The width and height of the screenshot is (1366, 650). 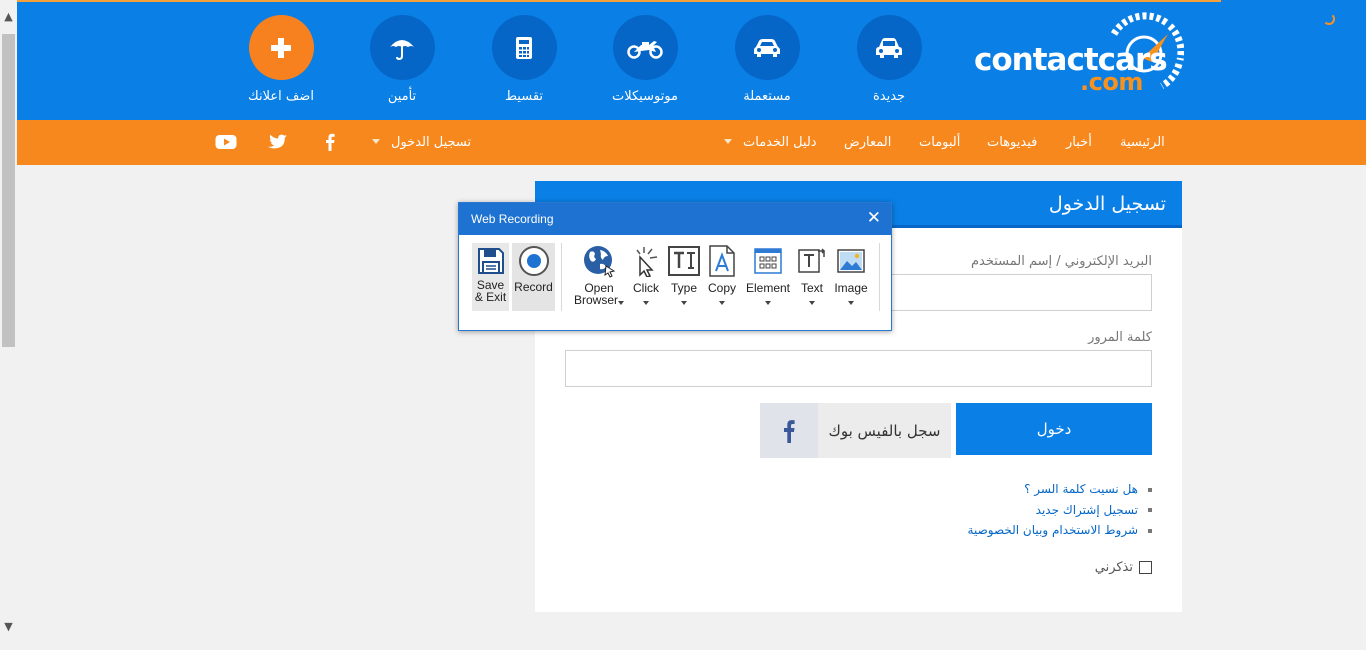 I want to click on record-button: Record, so click(x=533, y=277).